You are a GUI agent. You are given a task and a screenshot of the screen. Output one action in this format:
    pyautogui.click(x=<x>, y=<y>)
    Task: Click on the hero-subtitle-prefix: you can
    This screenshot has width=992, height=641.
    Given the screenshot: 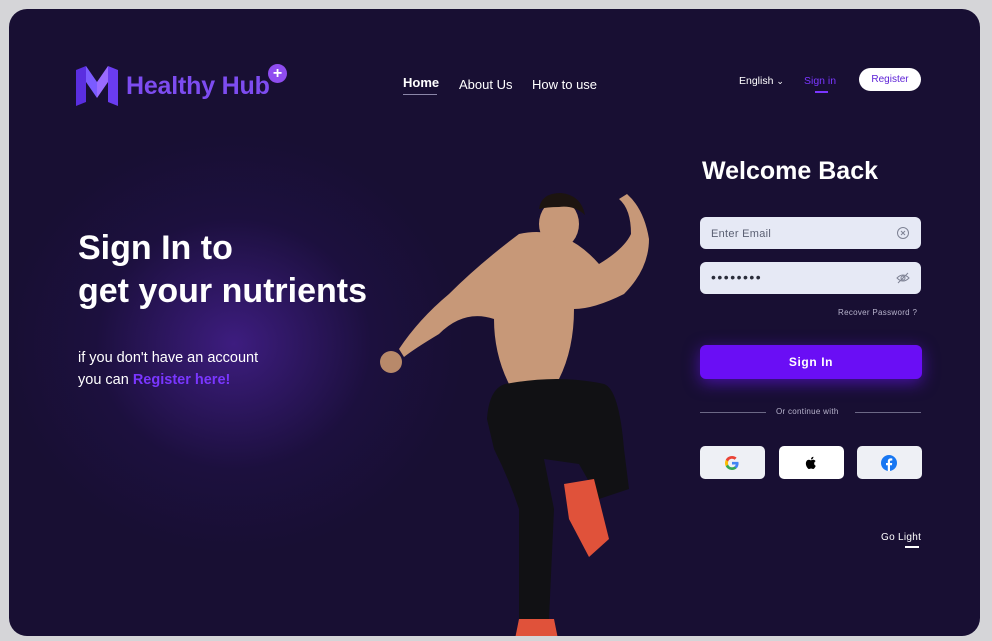 What is the action you would take?
    pyautogui.click(x=103, y=380)
    